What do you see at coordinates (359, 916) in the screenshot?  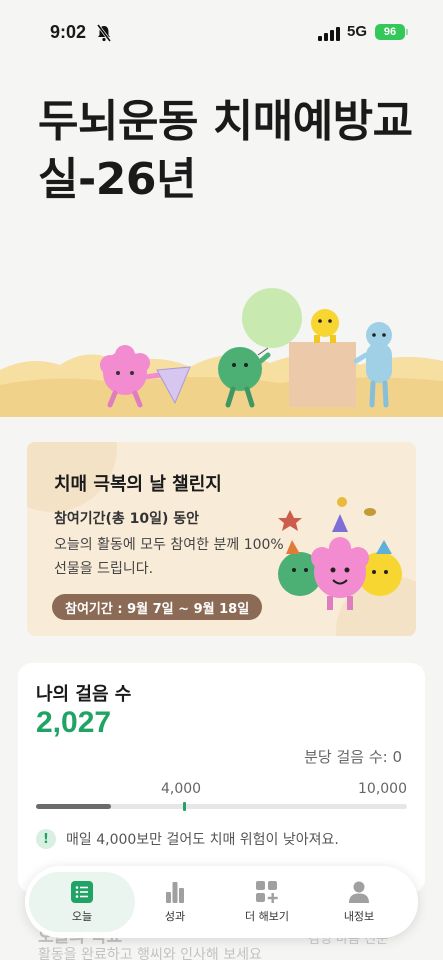 I see `tab-profile-label: 내정보` at bounding box center [359, 916].